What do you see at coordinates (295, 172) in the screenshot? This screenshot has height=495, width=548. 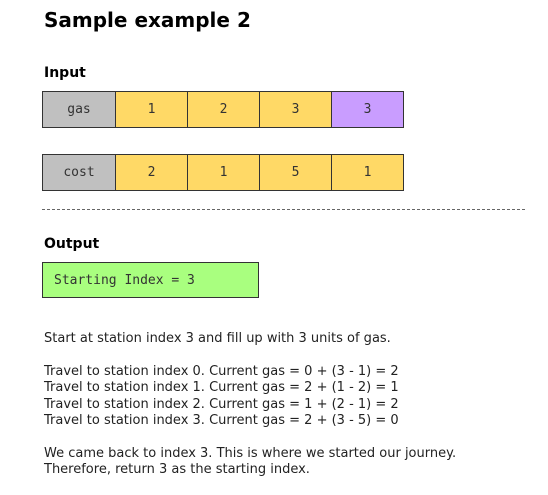 I see `cost-cell-2: 5` at bounding box center [295, 172].